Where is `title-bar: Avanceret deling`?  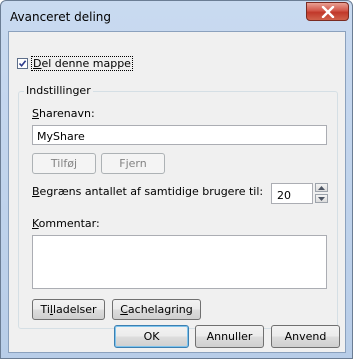
title-bar: Avanceret deling is located at coordinates (176, 16).